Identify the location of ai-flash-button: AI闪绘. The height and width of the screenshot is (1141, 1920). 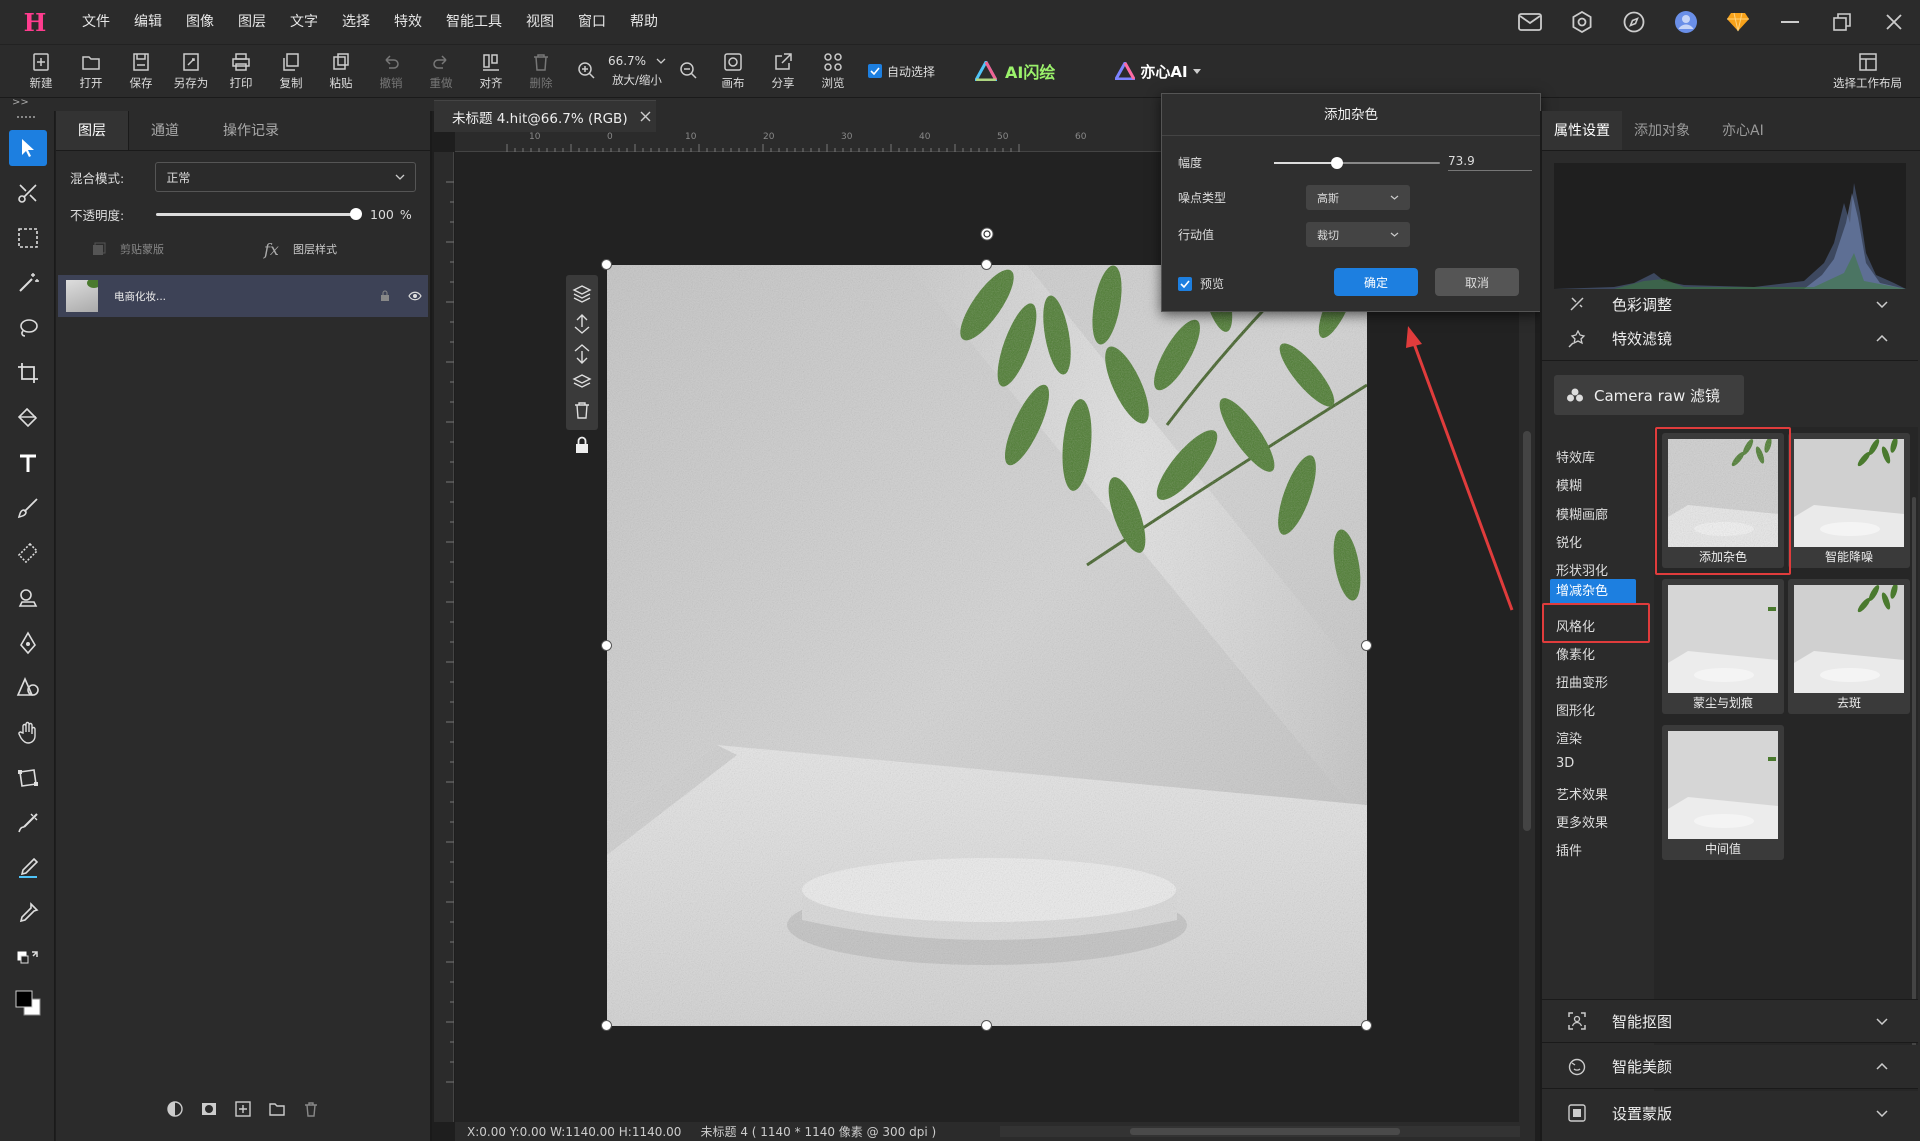
(1015, 71).